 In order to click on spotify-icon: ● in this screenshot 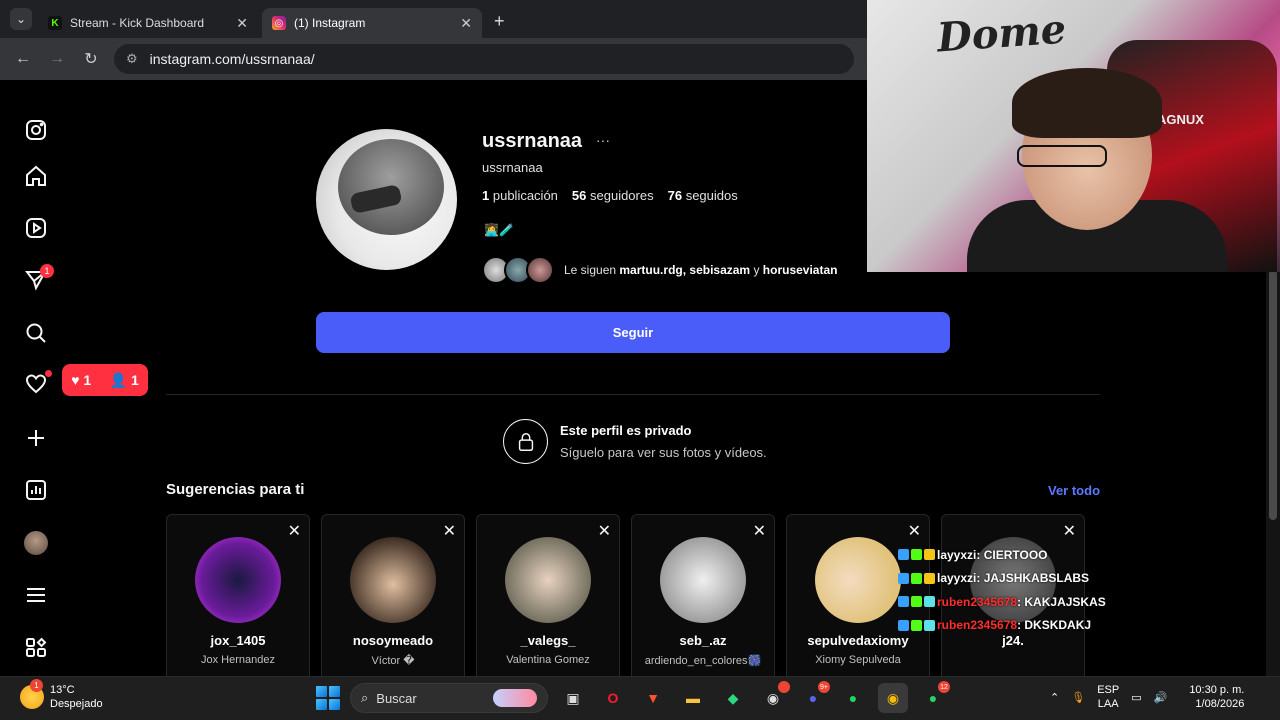, I will do `click(853, 698)`.